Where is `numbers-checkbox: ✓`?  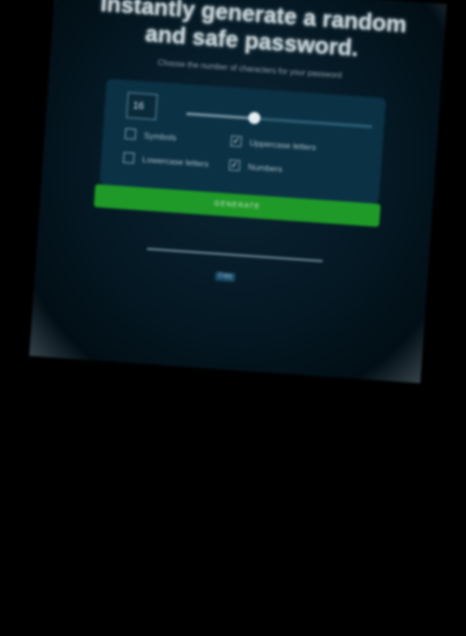
numbers-checkbox: ✓ is located at coordinates (234, 165).